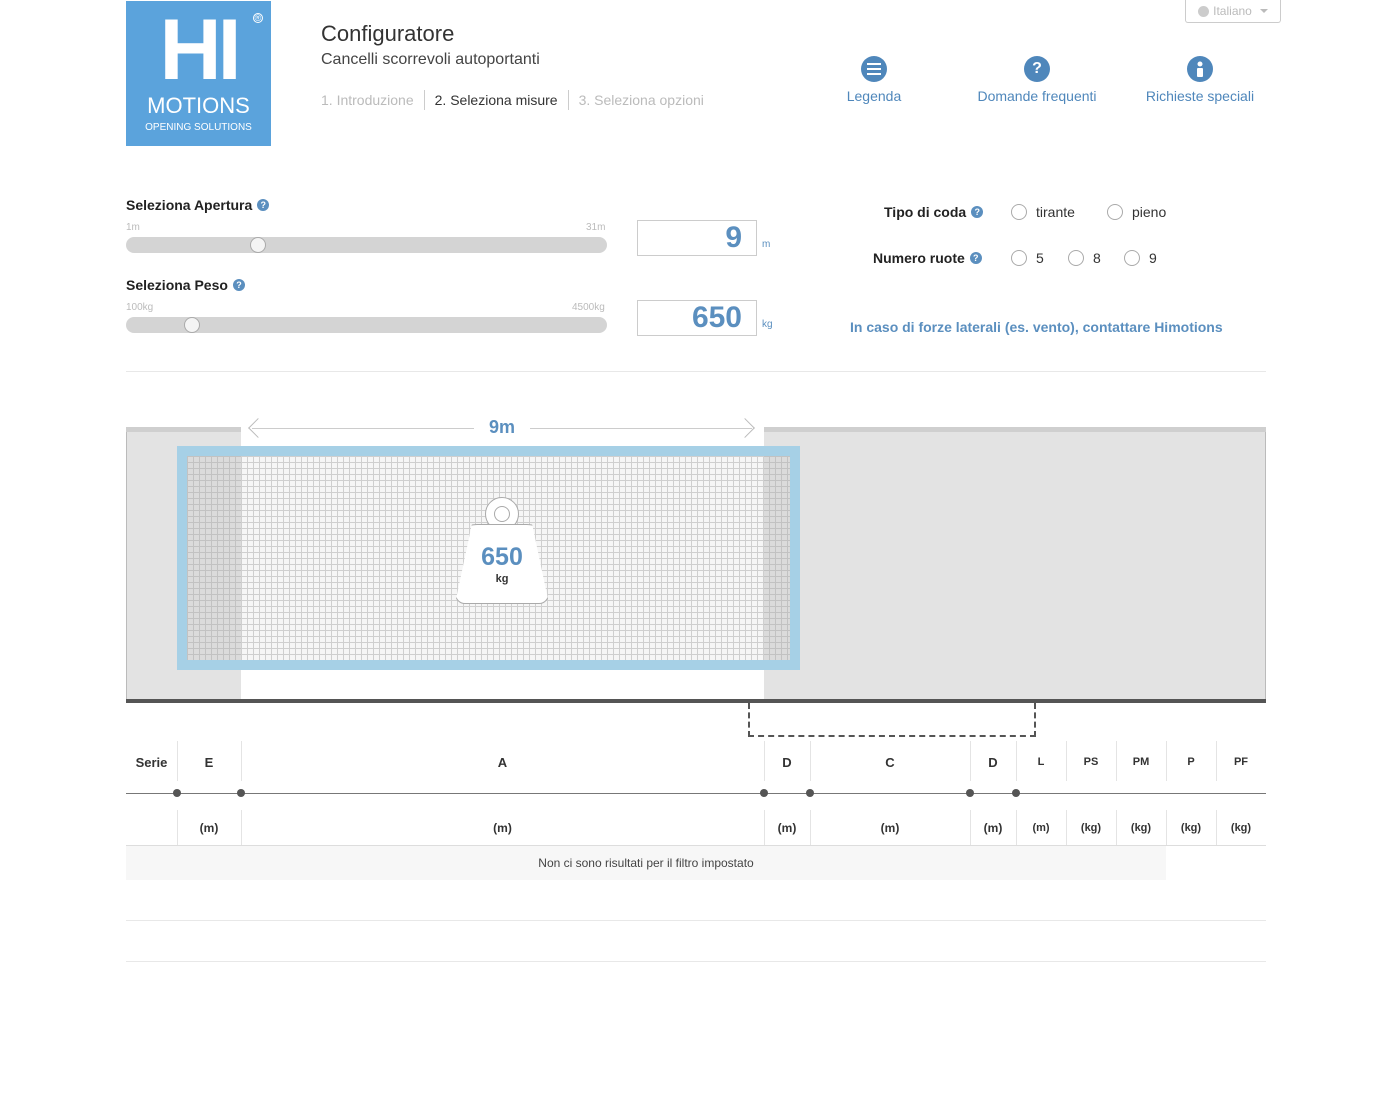 This screenshot has height=1110, width=1400. Describe the element at coordinates (258, 18) in the screenshot. I see `logo-registered: ®` at that location.